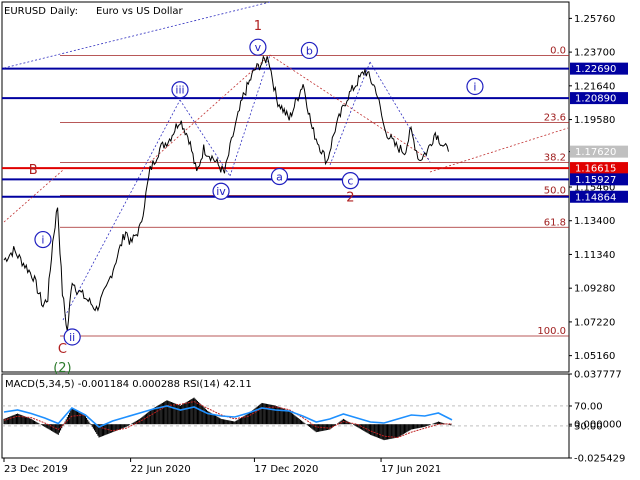 The width and height of the screenshot is (640, 480). I want to click on header-description: Euro vs US Dollar, so click(140, 11).